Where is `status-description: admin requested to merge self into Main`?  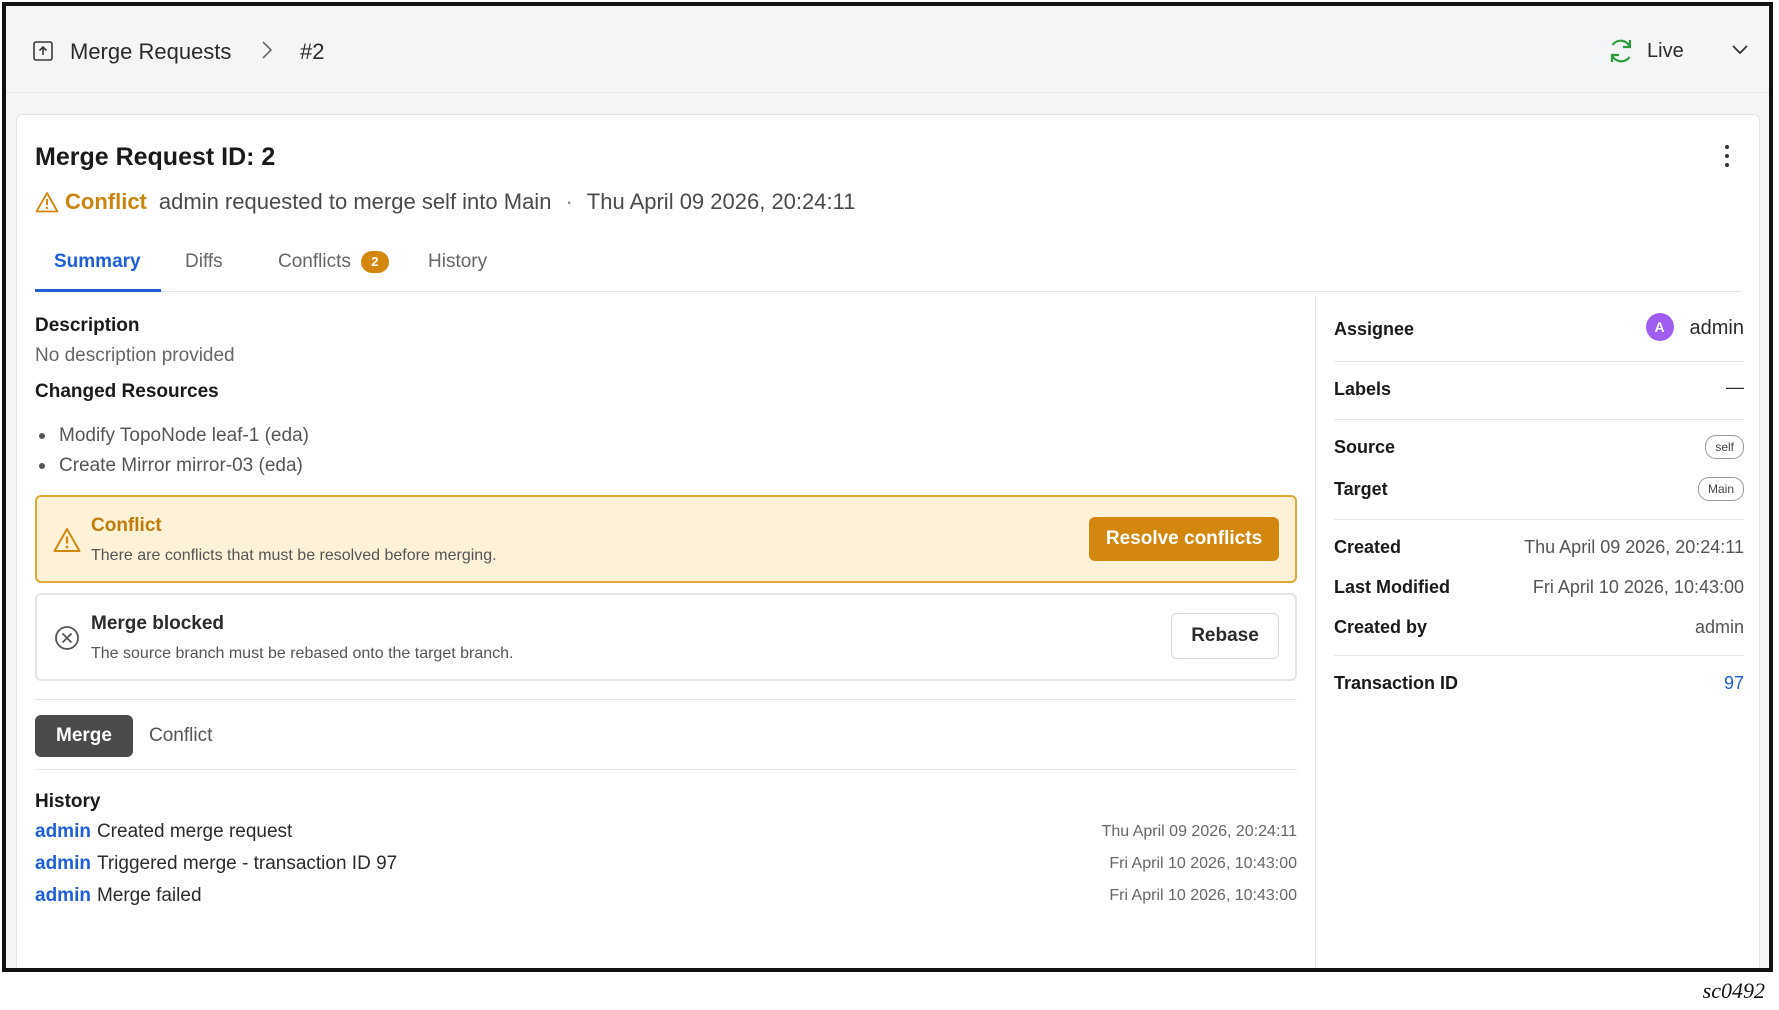
status-description: admin requested to merge self into Main is located at coordinates (355, 201).